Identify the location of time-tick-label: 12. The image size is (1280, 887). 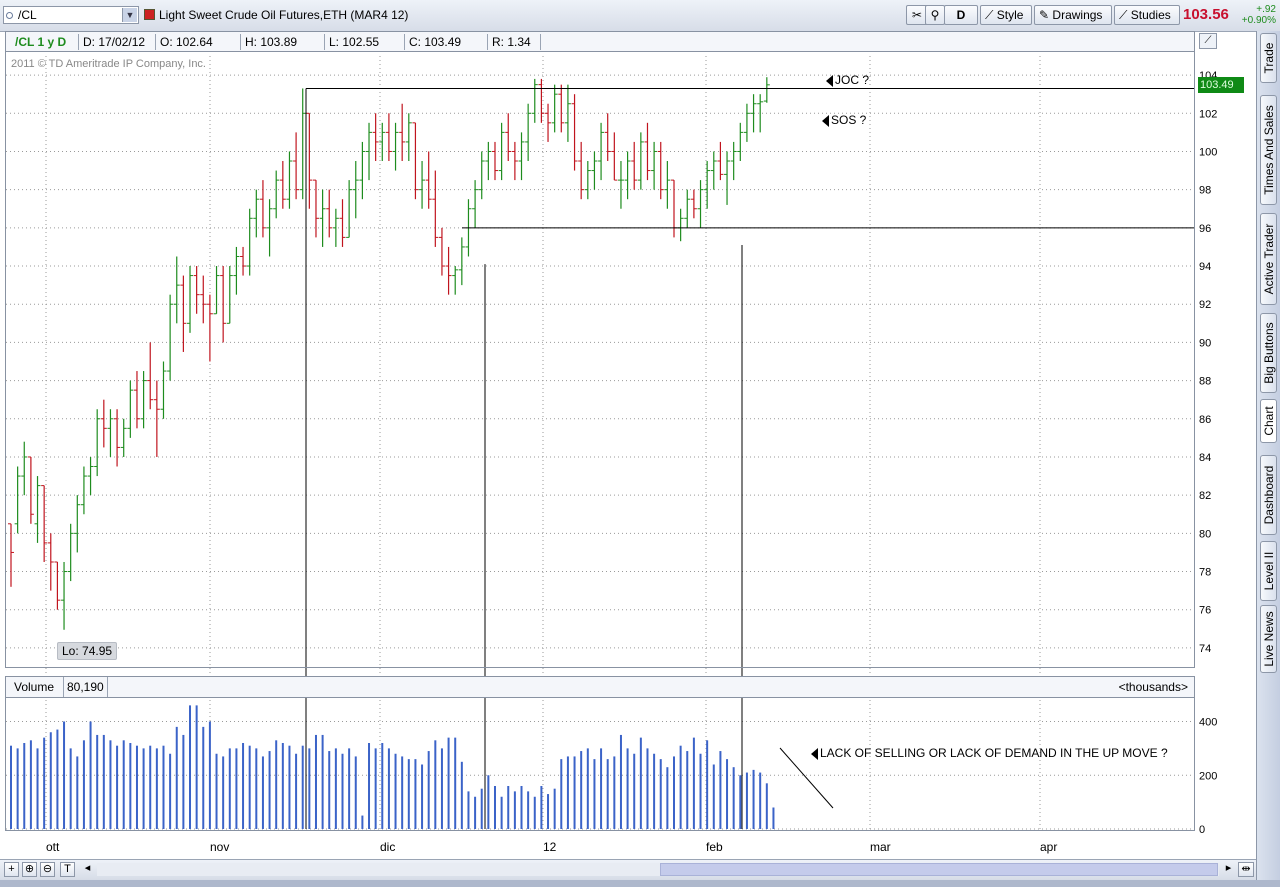
(550, 847).